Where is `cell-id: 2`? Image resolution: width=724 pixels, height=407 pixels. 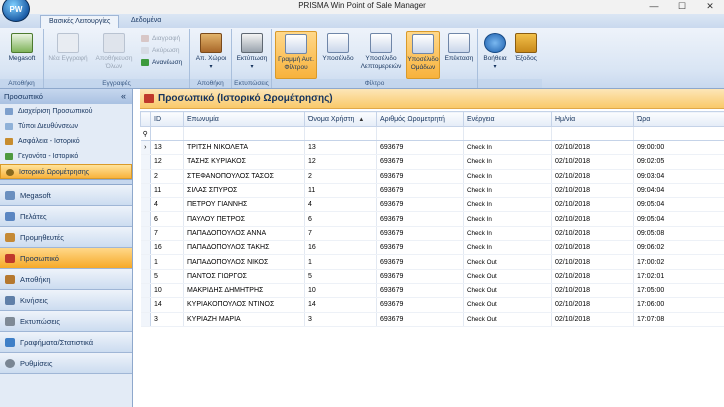 cell-id: 2 is located at coordinates (167, 176).